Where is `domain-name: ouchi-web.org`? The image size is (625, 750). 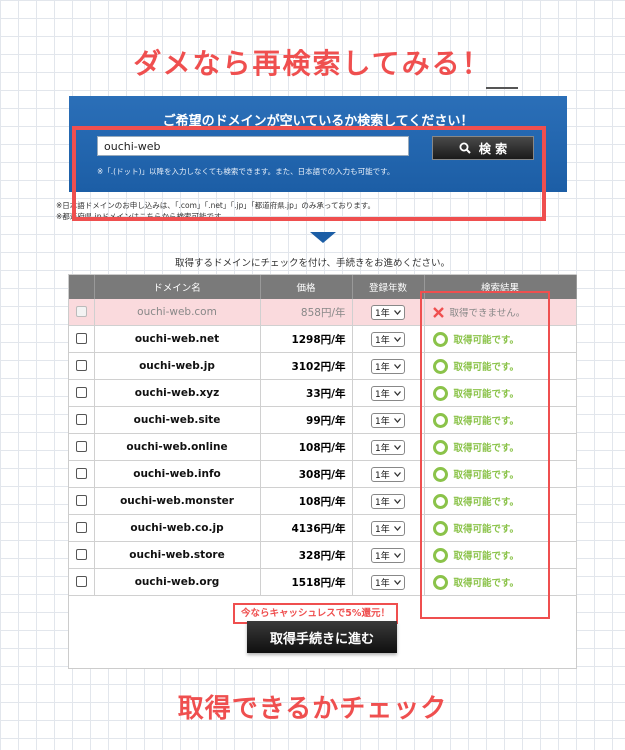
domain-name: ouchi-web.org is located at coordinates (177, 582).